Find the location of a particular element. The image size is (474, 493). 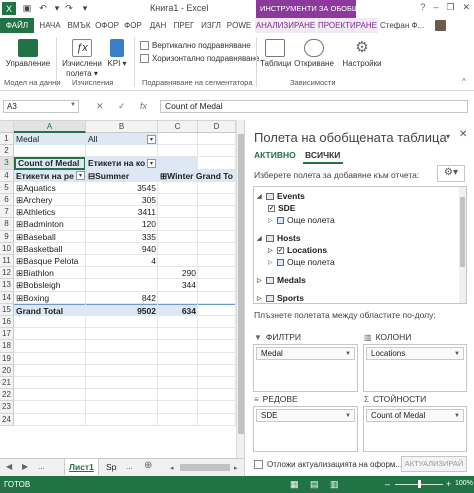

cell-c7 is located at coordinates (178, 212).